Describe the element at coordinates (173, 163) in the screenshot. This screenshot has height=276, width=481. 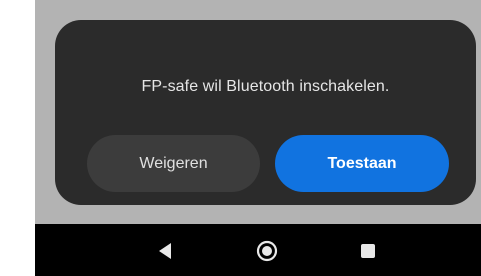
I see `deny-button: Weigeren` at that location.